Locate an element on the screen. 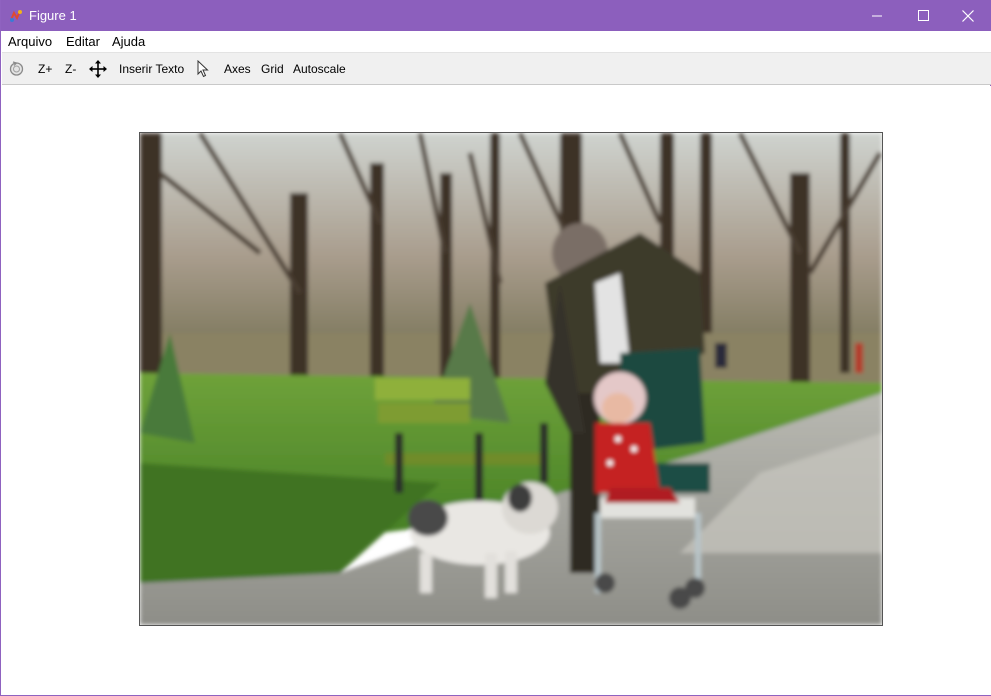 Image resolution: width=991 pixels, height=696 pixels. menu-item-arquivo: Arquivo is located at coordinates (30, 41).